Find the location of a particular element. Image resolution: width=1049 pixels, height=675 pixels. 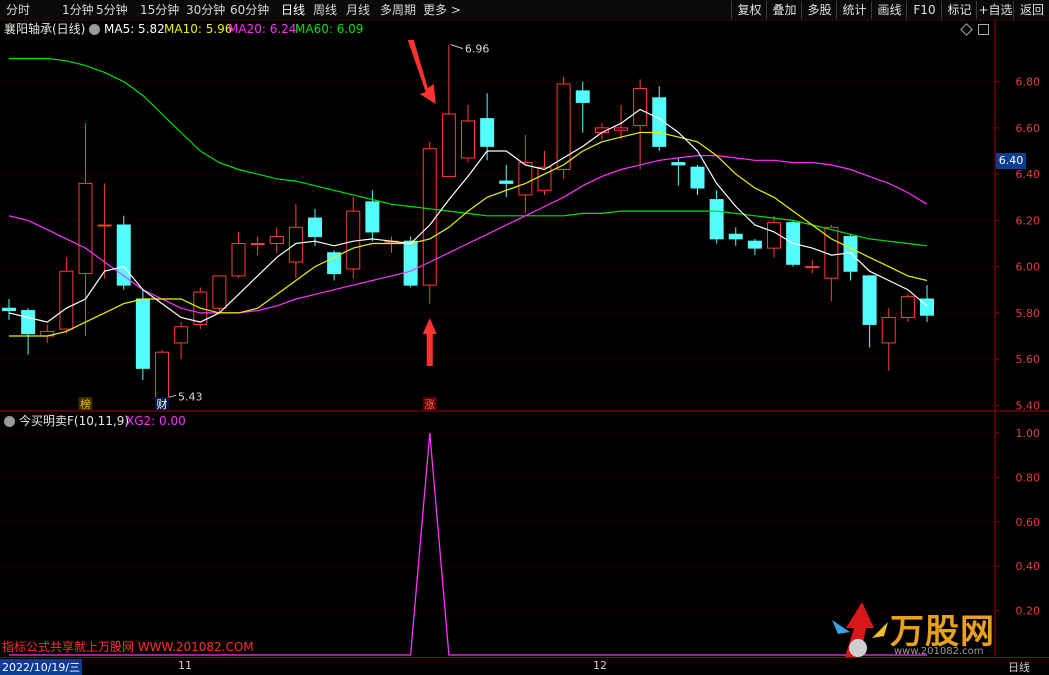

price-tick-label: 6.80 is located at coordinates (1028, 82).